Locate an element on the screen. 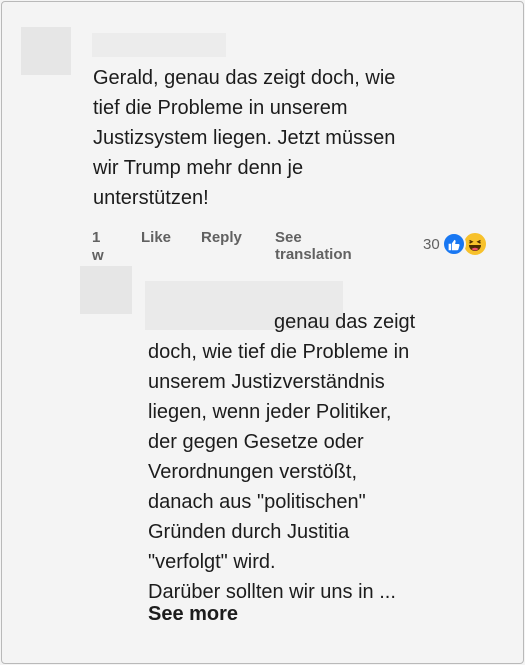  comment-line: der gegen Gesetze oder is located at coordinates (256, 442).